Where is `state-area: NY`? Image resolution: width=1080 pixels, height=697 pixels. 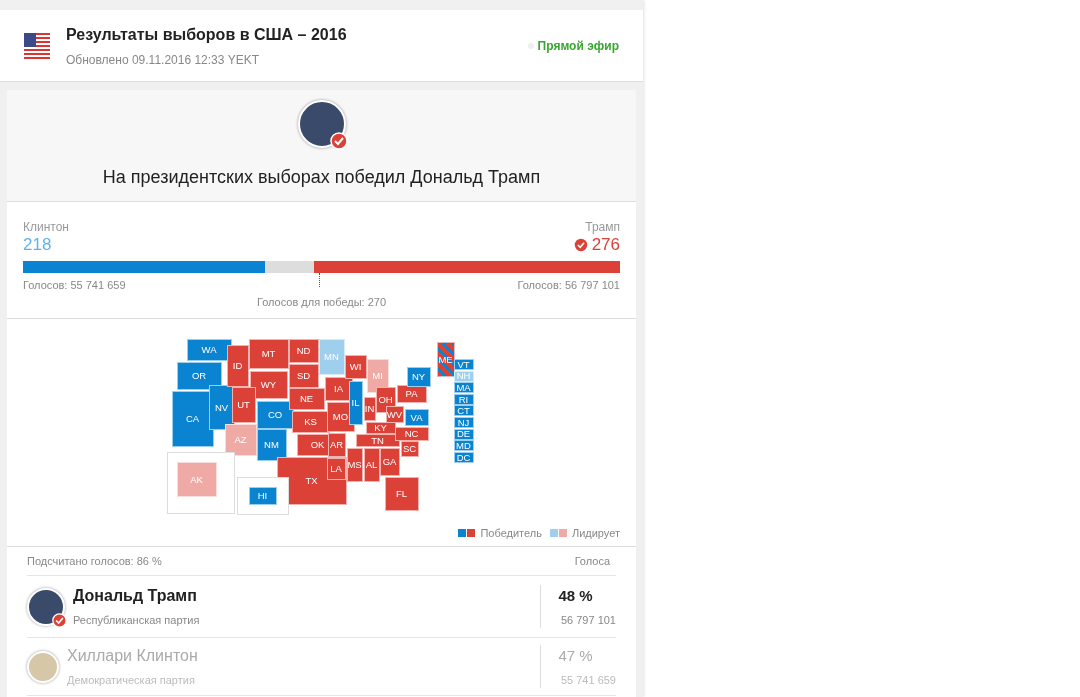 state-area: NY is located at coordinates (418, 377).